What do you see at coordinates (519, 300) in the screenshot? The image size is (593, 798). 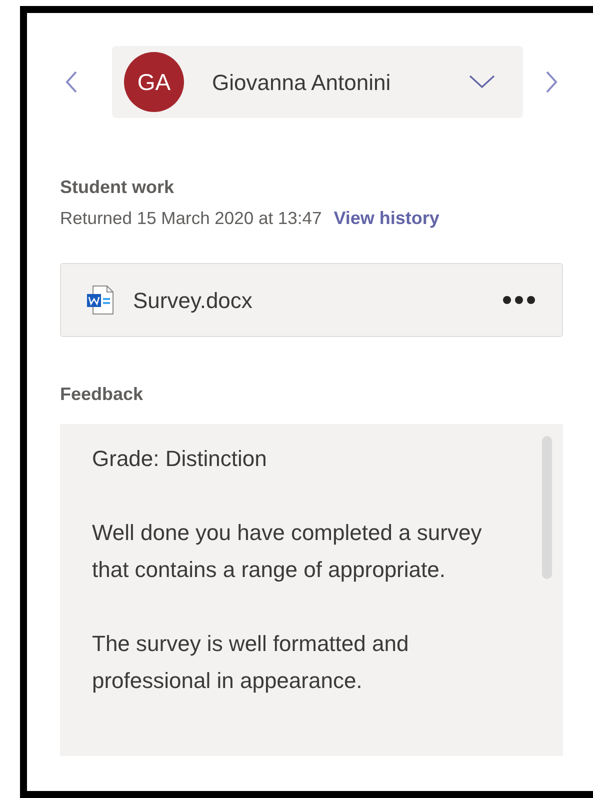 I see `more-icon` at bounding box center [519, 300].